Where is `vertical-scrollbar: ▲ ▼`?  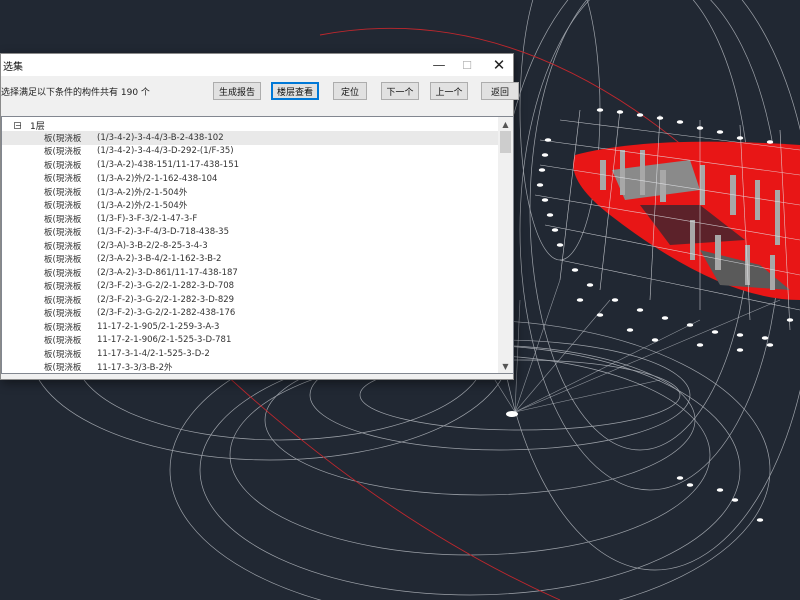 vertical-scrollbar: ▲ ▼ is located at coordinates (505, 245).